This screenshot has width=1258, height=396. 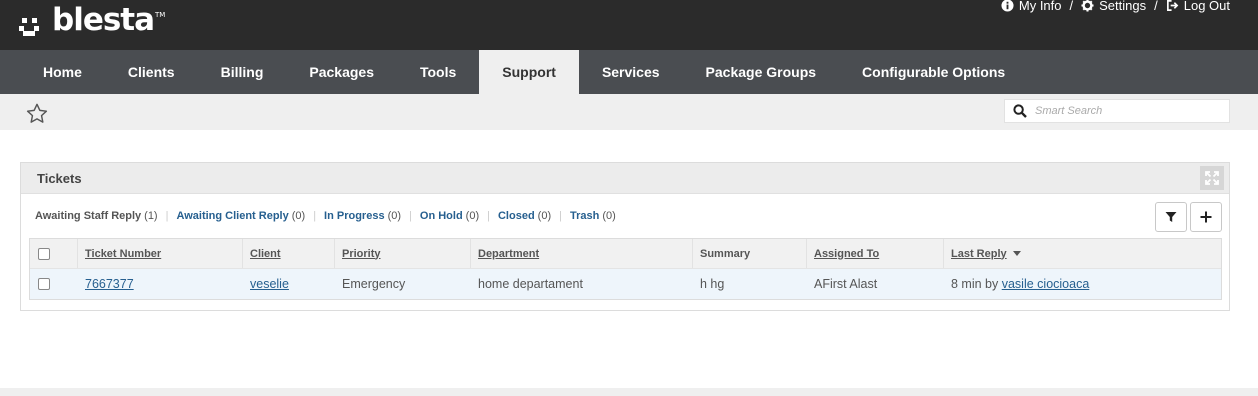 What do you see at coordinates (265, 253) in the screenshot?
I see `header-label: Client` at bounding box center [265, 253].